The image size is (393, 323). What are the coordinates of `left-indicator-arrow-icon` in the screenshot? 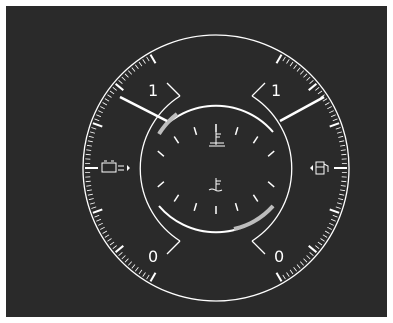 It's located at (128, 168).